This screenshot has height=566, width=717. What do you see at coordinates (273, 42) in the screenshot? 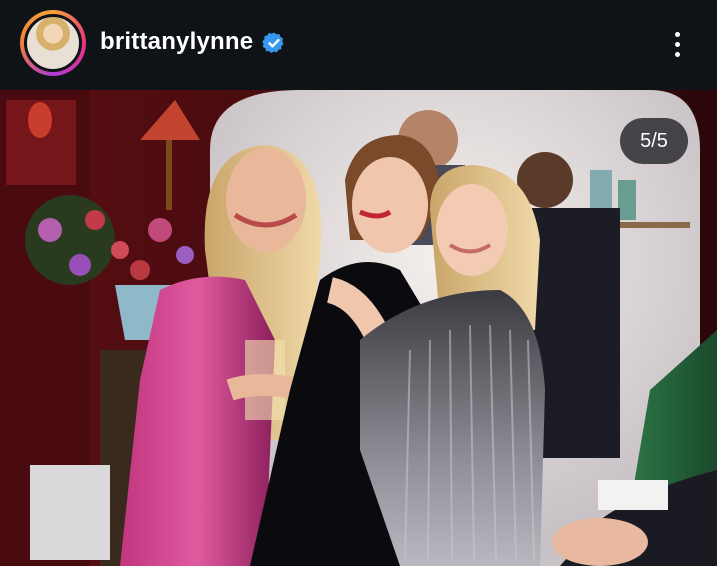
I see `verified-badge-icon` at bounding box center [273, 42].